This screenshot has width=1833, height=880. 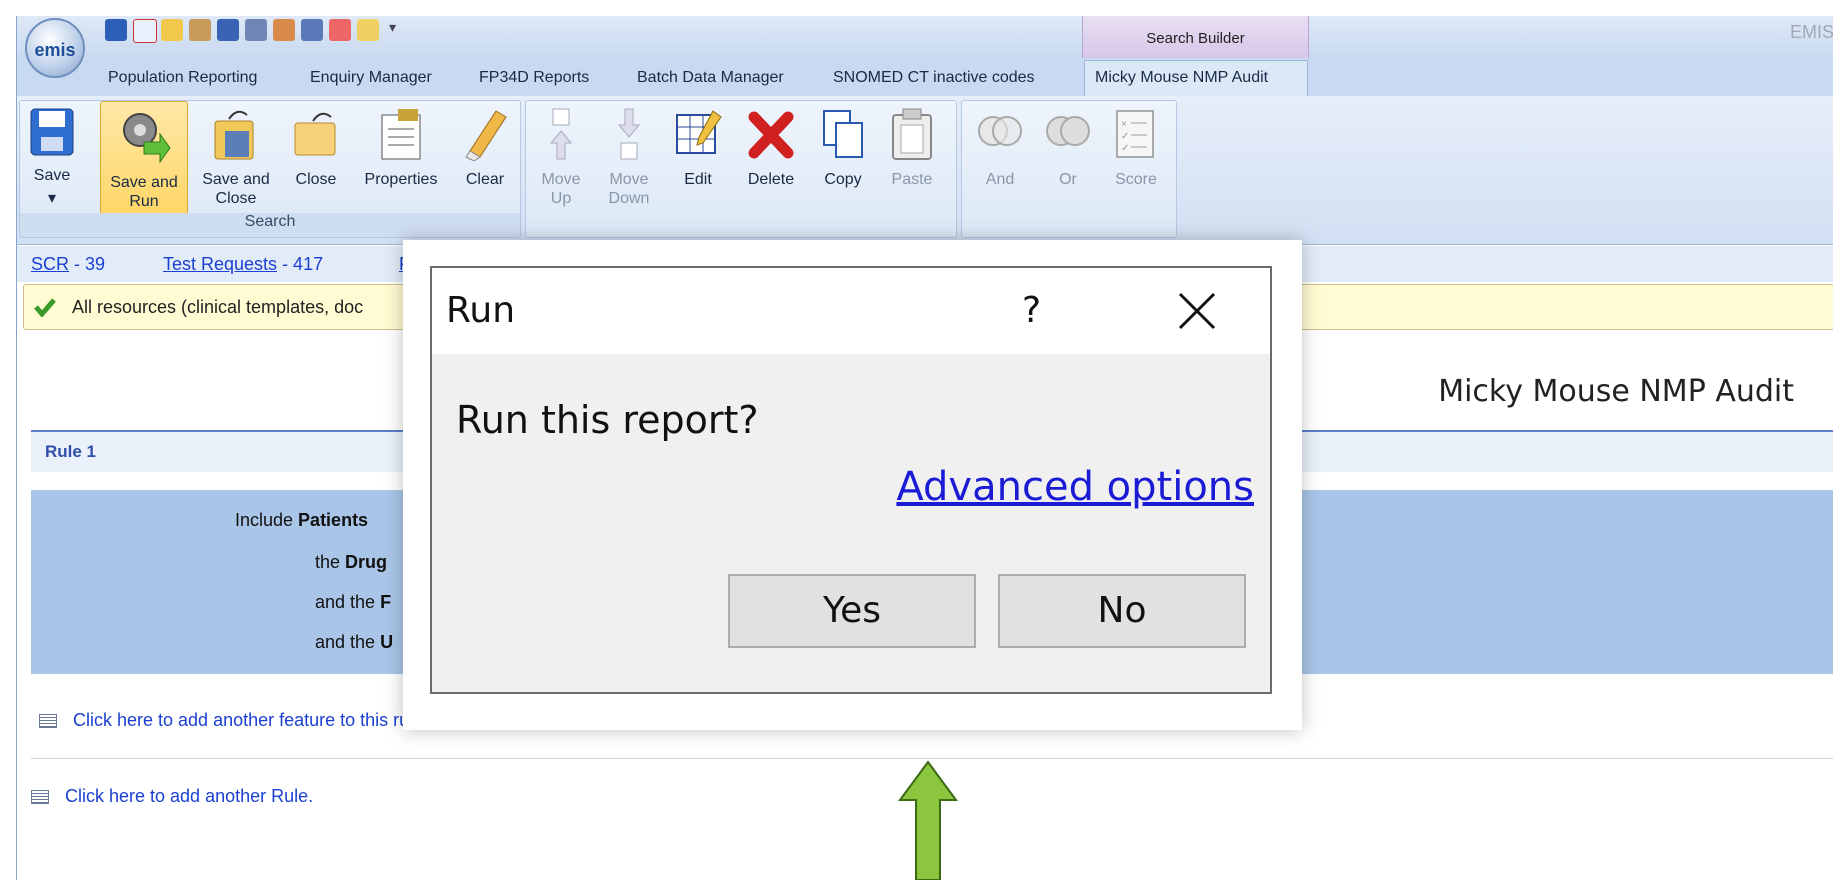 I want to click on properties-button: Properties, so click(x=401, y=148).